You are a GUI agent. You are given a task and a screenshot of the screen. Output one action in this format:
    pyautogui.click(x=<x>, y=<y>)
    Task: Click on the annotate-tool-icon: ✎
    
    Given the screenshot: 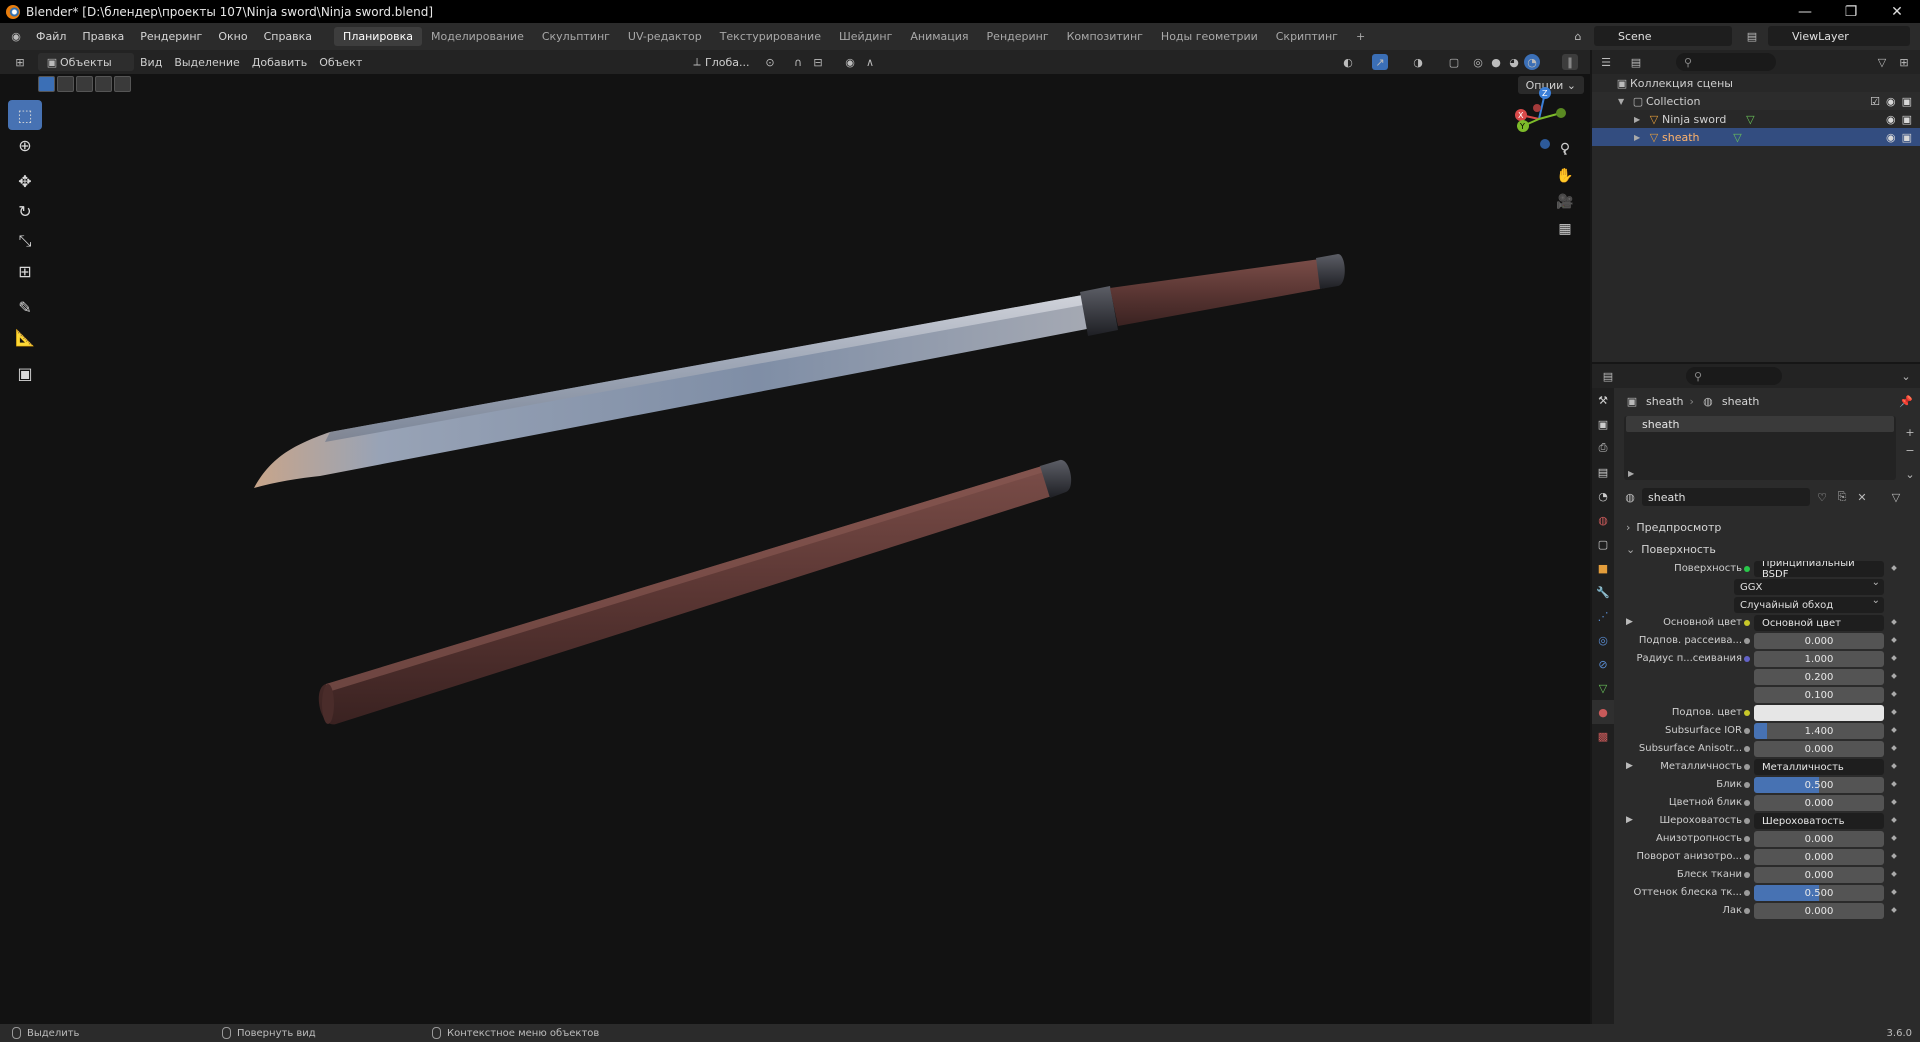 What is the action you would take?
    pyautogui.click(x=25, y=307)
    